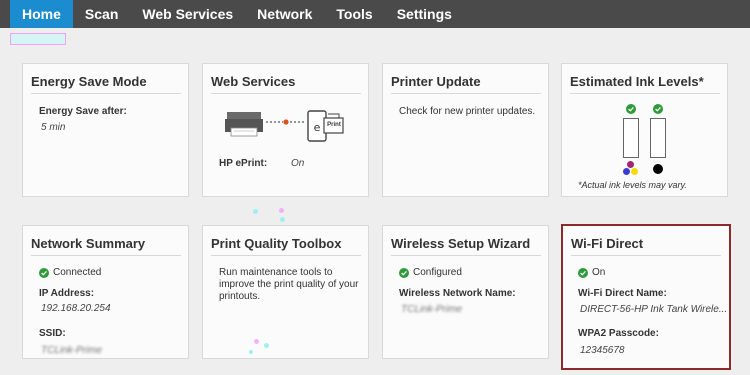 The width and height of the screenshot is (750, 375). I want to click on wpa2-passcode-label: WPA2 Passcode:, so click(618, 333).